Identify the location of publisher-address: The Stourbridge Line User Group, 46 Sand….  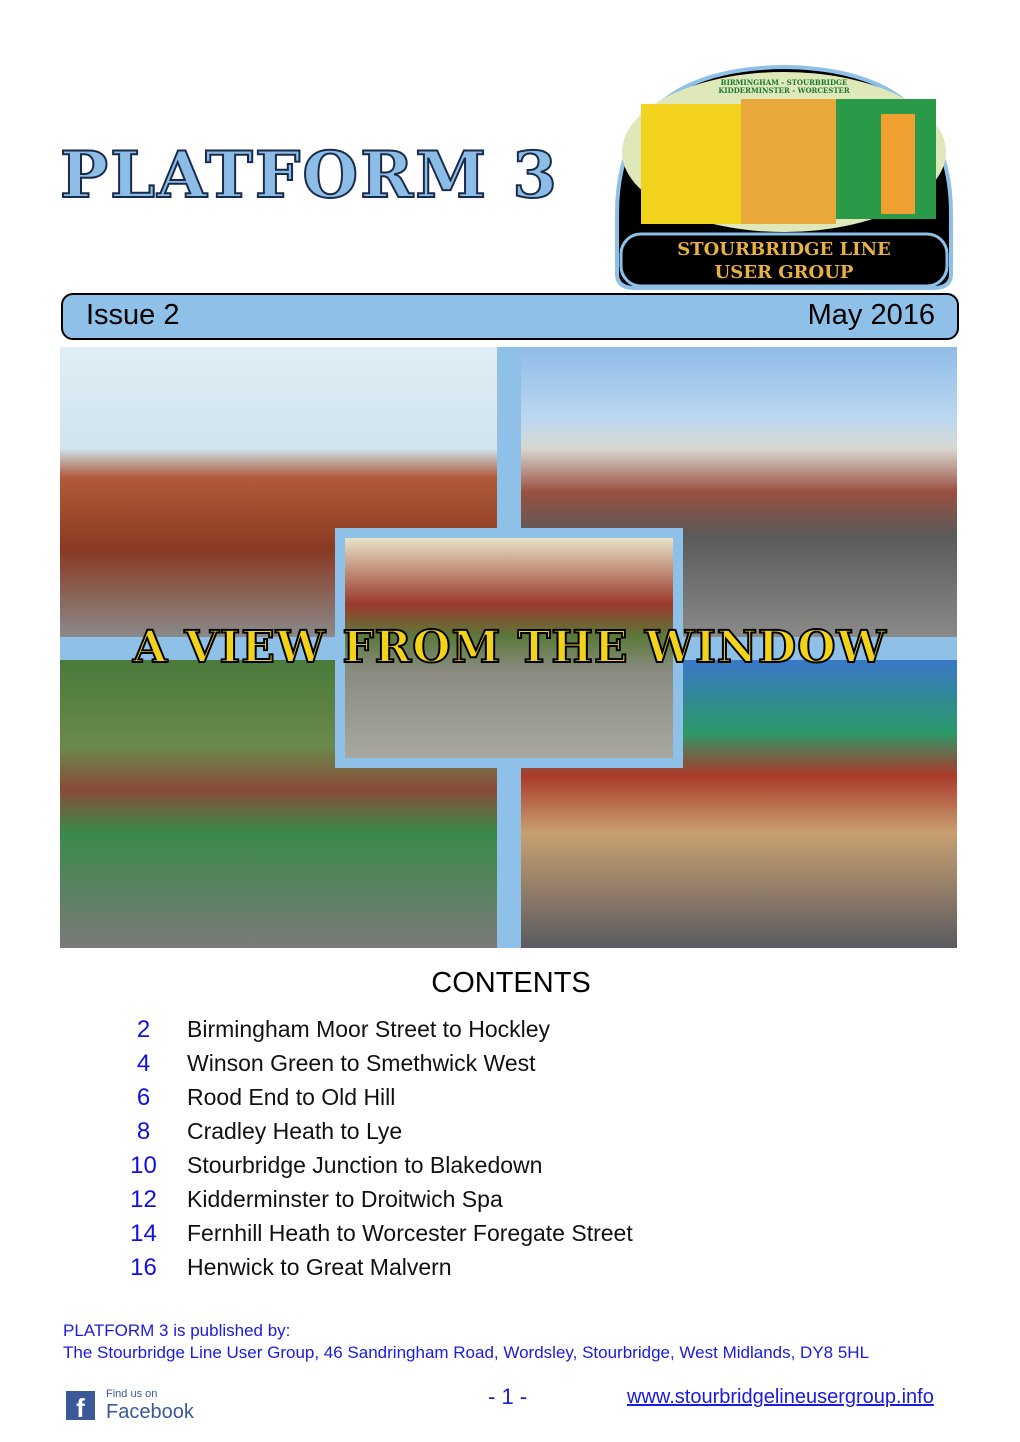
(466, 1352).